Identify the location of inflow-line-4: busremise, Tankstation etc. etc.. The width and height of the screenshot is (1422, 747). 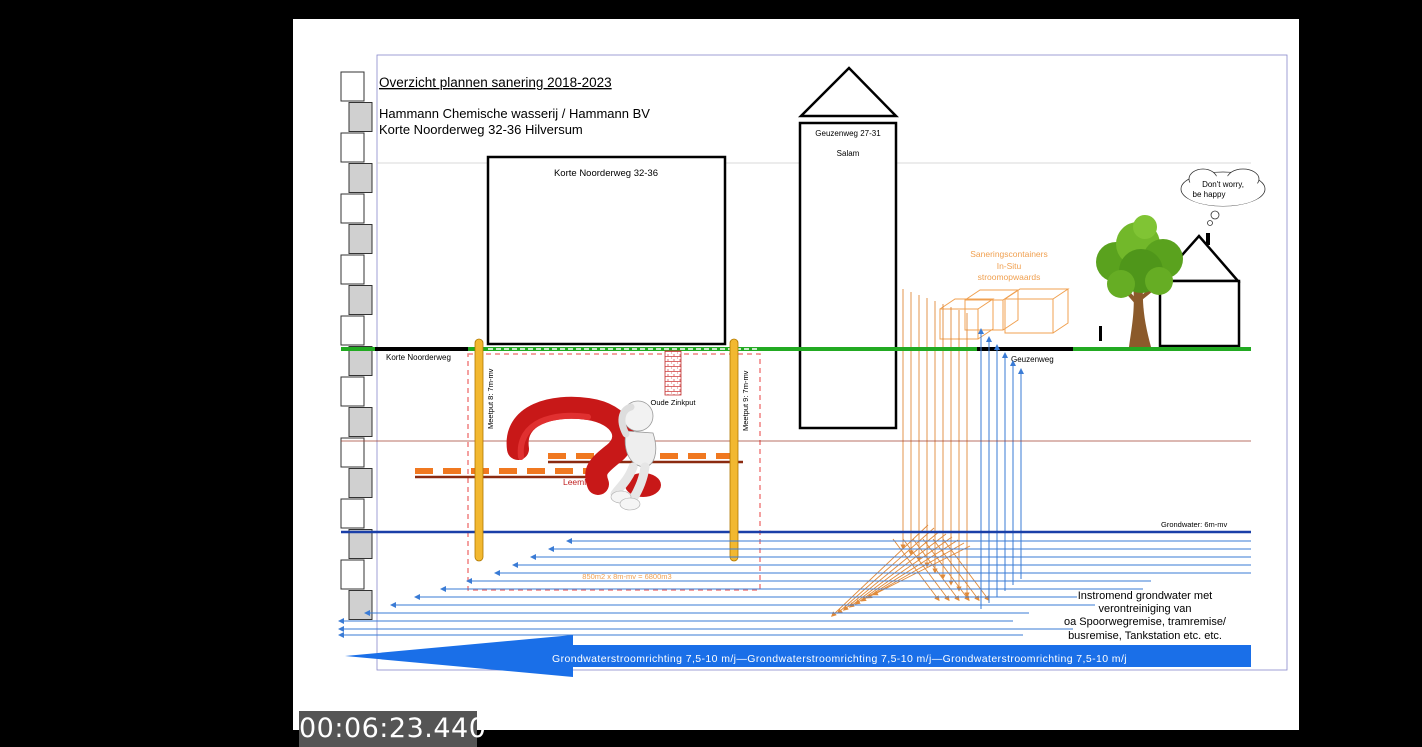
(1145, 636).